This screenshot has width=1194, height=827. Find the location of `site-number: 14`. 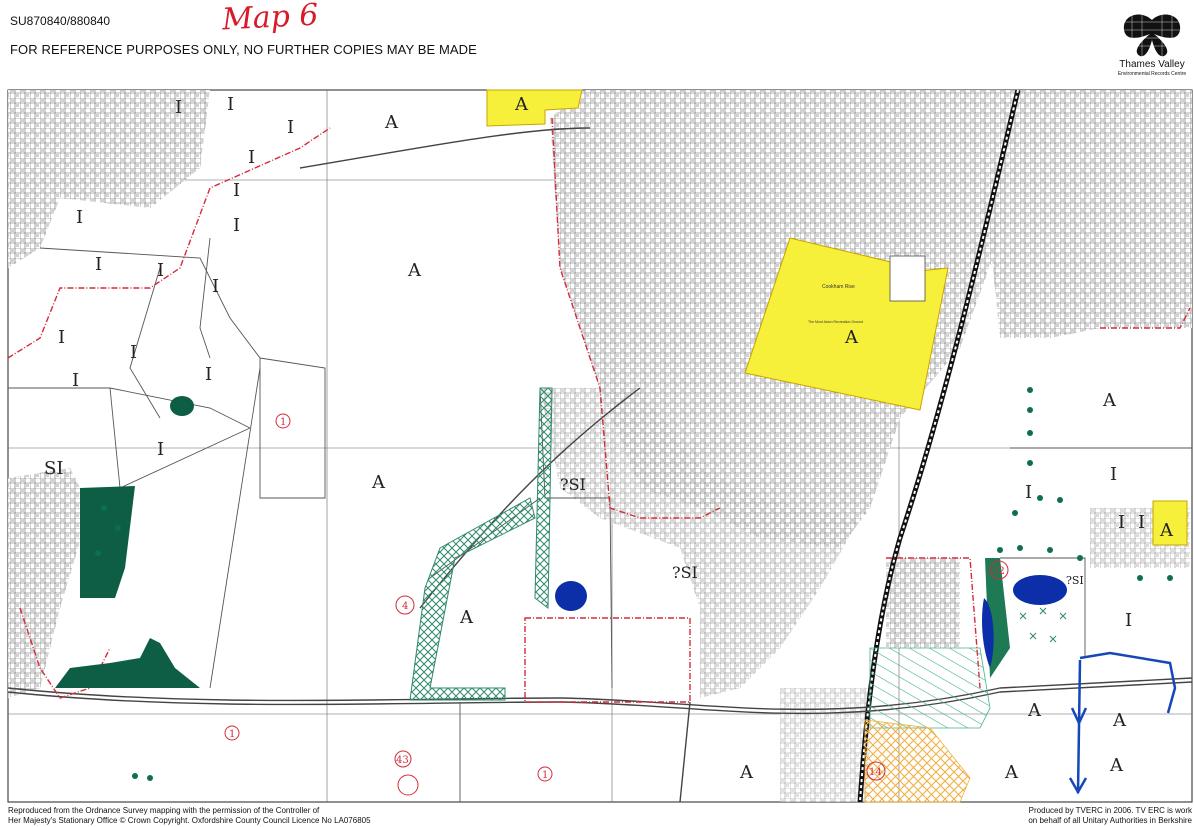

site-number: 14 is located at coordinates (875, 772).